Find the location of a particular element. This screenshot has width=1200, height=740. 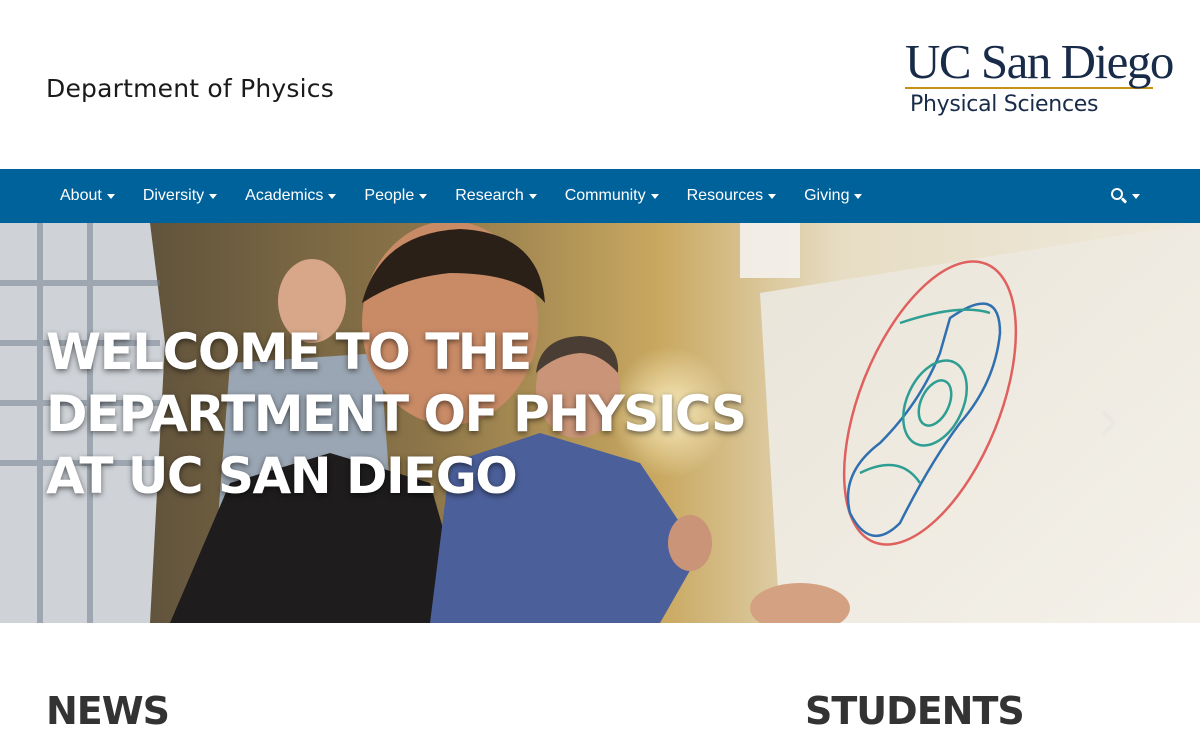

nav-item-label: Community is located at coordinates (605, 195).